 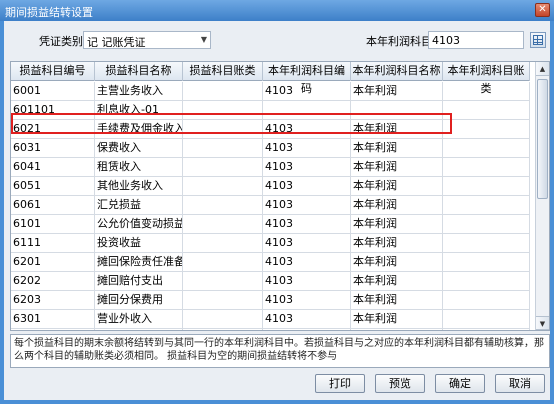 What do you see at coordinates (542, 139) in the screenshot?
I see `scroll-thumb` at bounding box center [542, 139].